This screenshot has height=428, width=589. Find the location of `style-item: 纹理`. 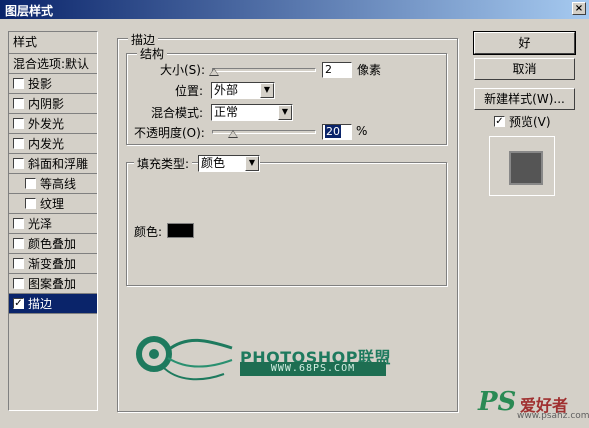

style-item: 纹理 is located at coordinates (53, 204).